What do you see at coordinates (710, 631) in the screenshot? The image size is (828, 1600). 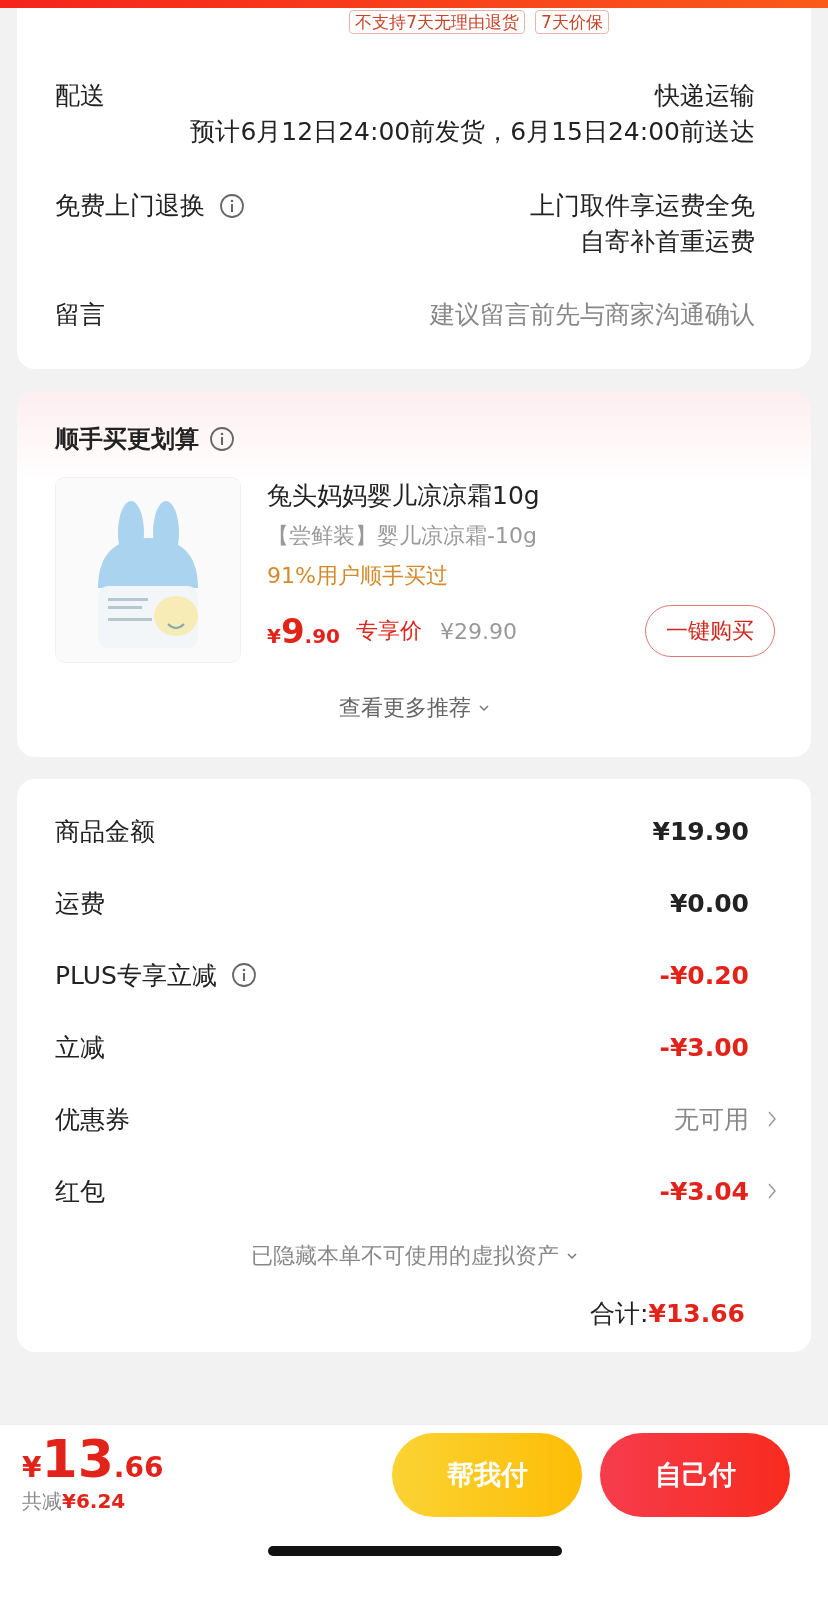 I see `buy-button: 一键购买` at bounding box center [710, 631].